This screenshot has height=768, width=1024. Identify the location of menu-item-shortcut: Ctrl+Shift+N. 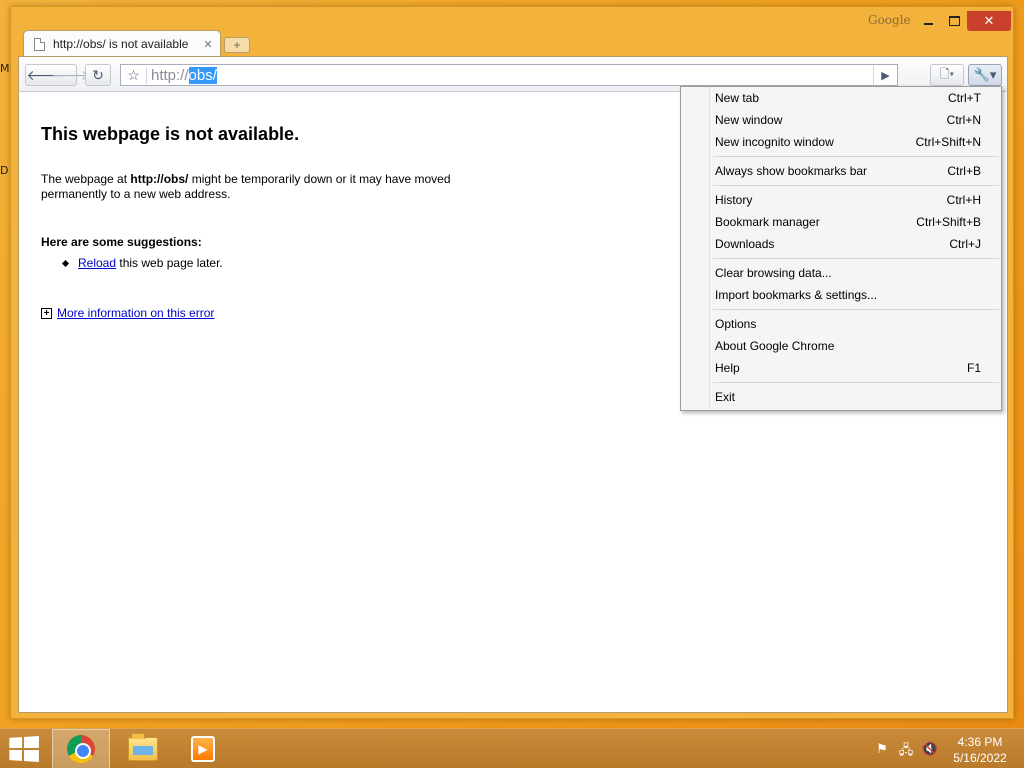
(948, 142).